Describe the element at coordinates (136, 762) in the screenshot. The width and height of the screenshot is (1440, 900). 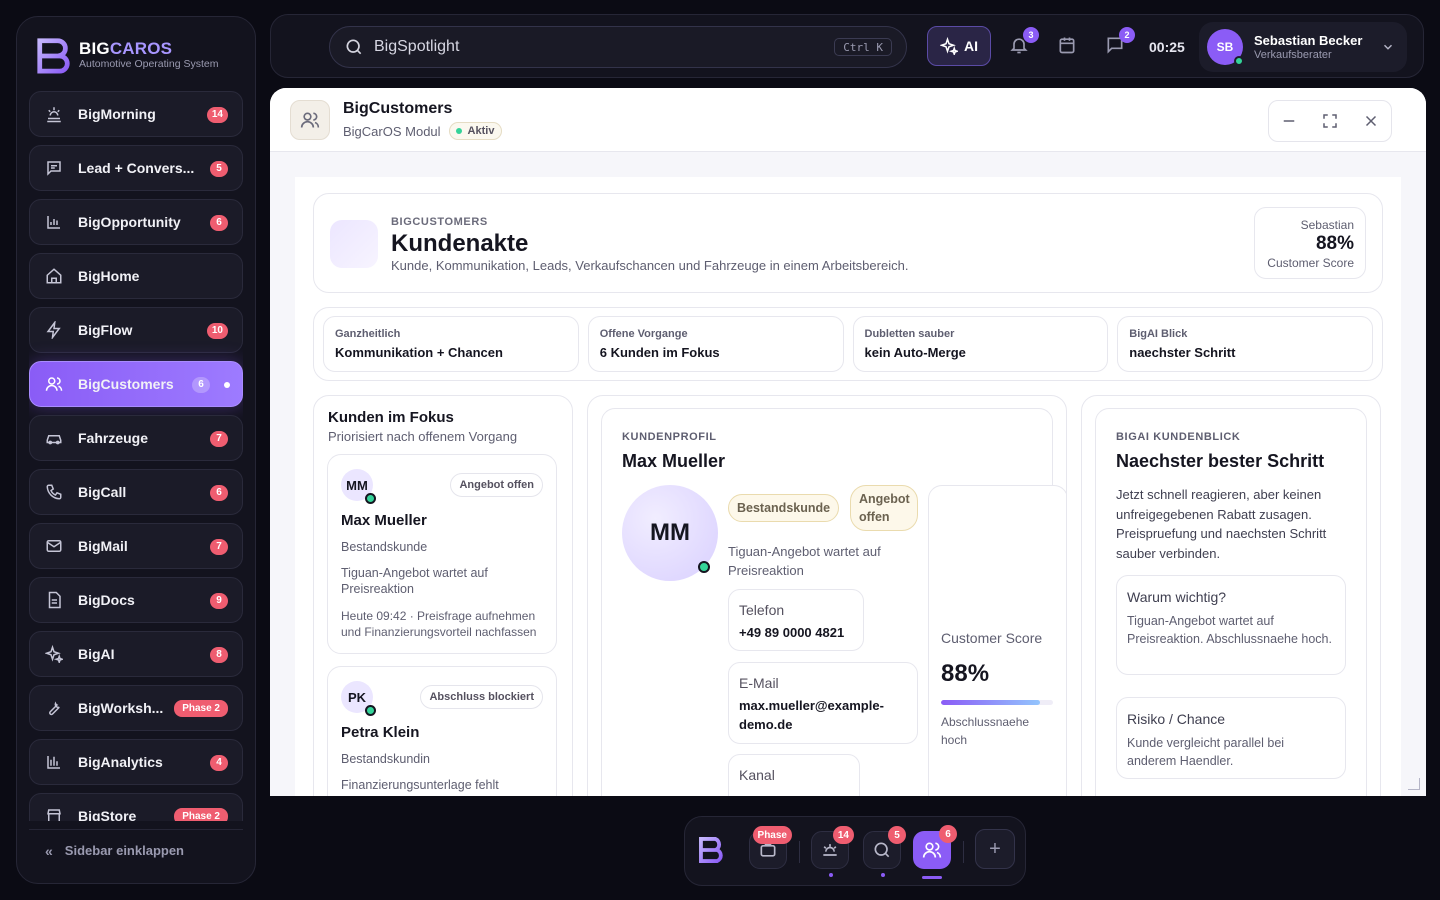
I see `sidebar-item-biganalytics: BigAnalytics 4` at that location.